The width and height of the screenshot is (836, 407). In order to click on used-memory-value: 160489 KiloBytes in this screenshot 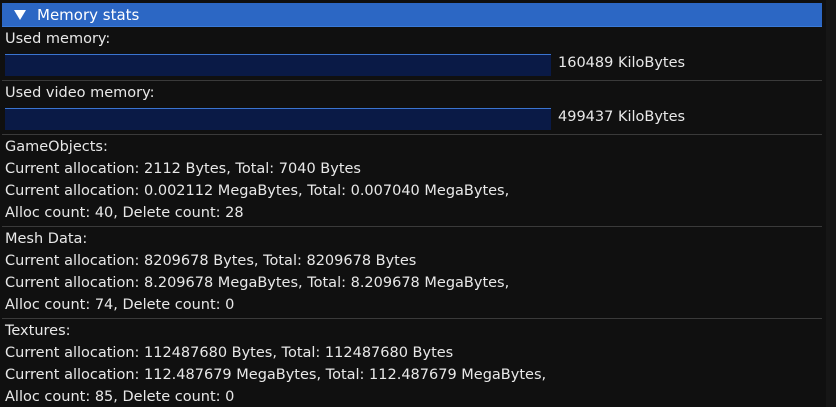, I will do `click(622, 63)`.